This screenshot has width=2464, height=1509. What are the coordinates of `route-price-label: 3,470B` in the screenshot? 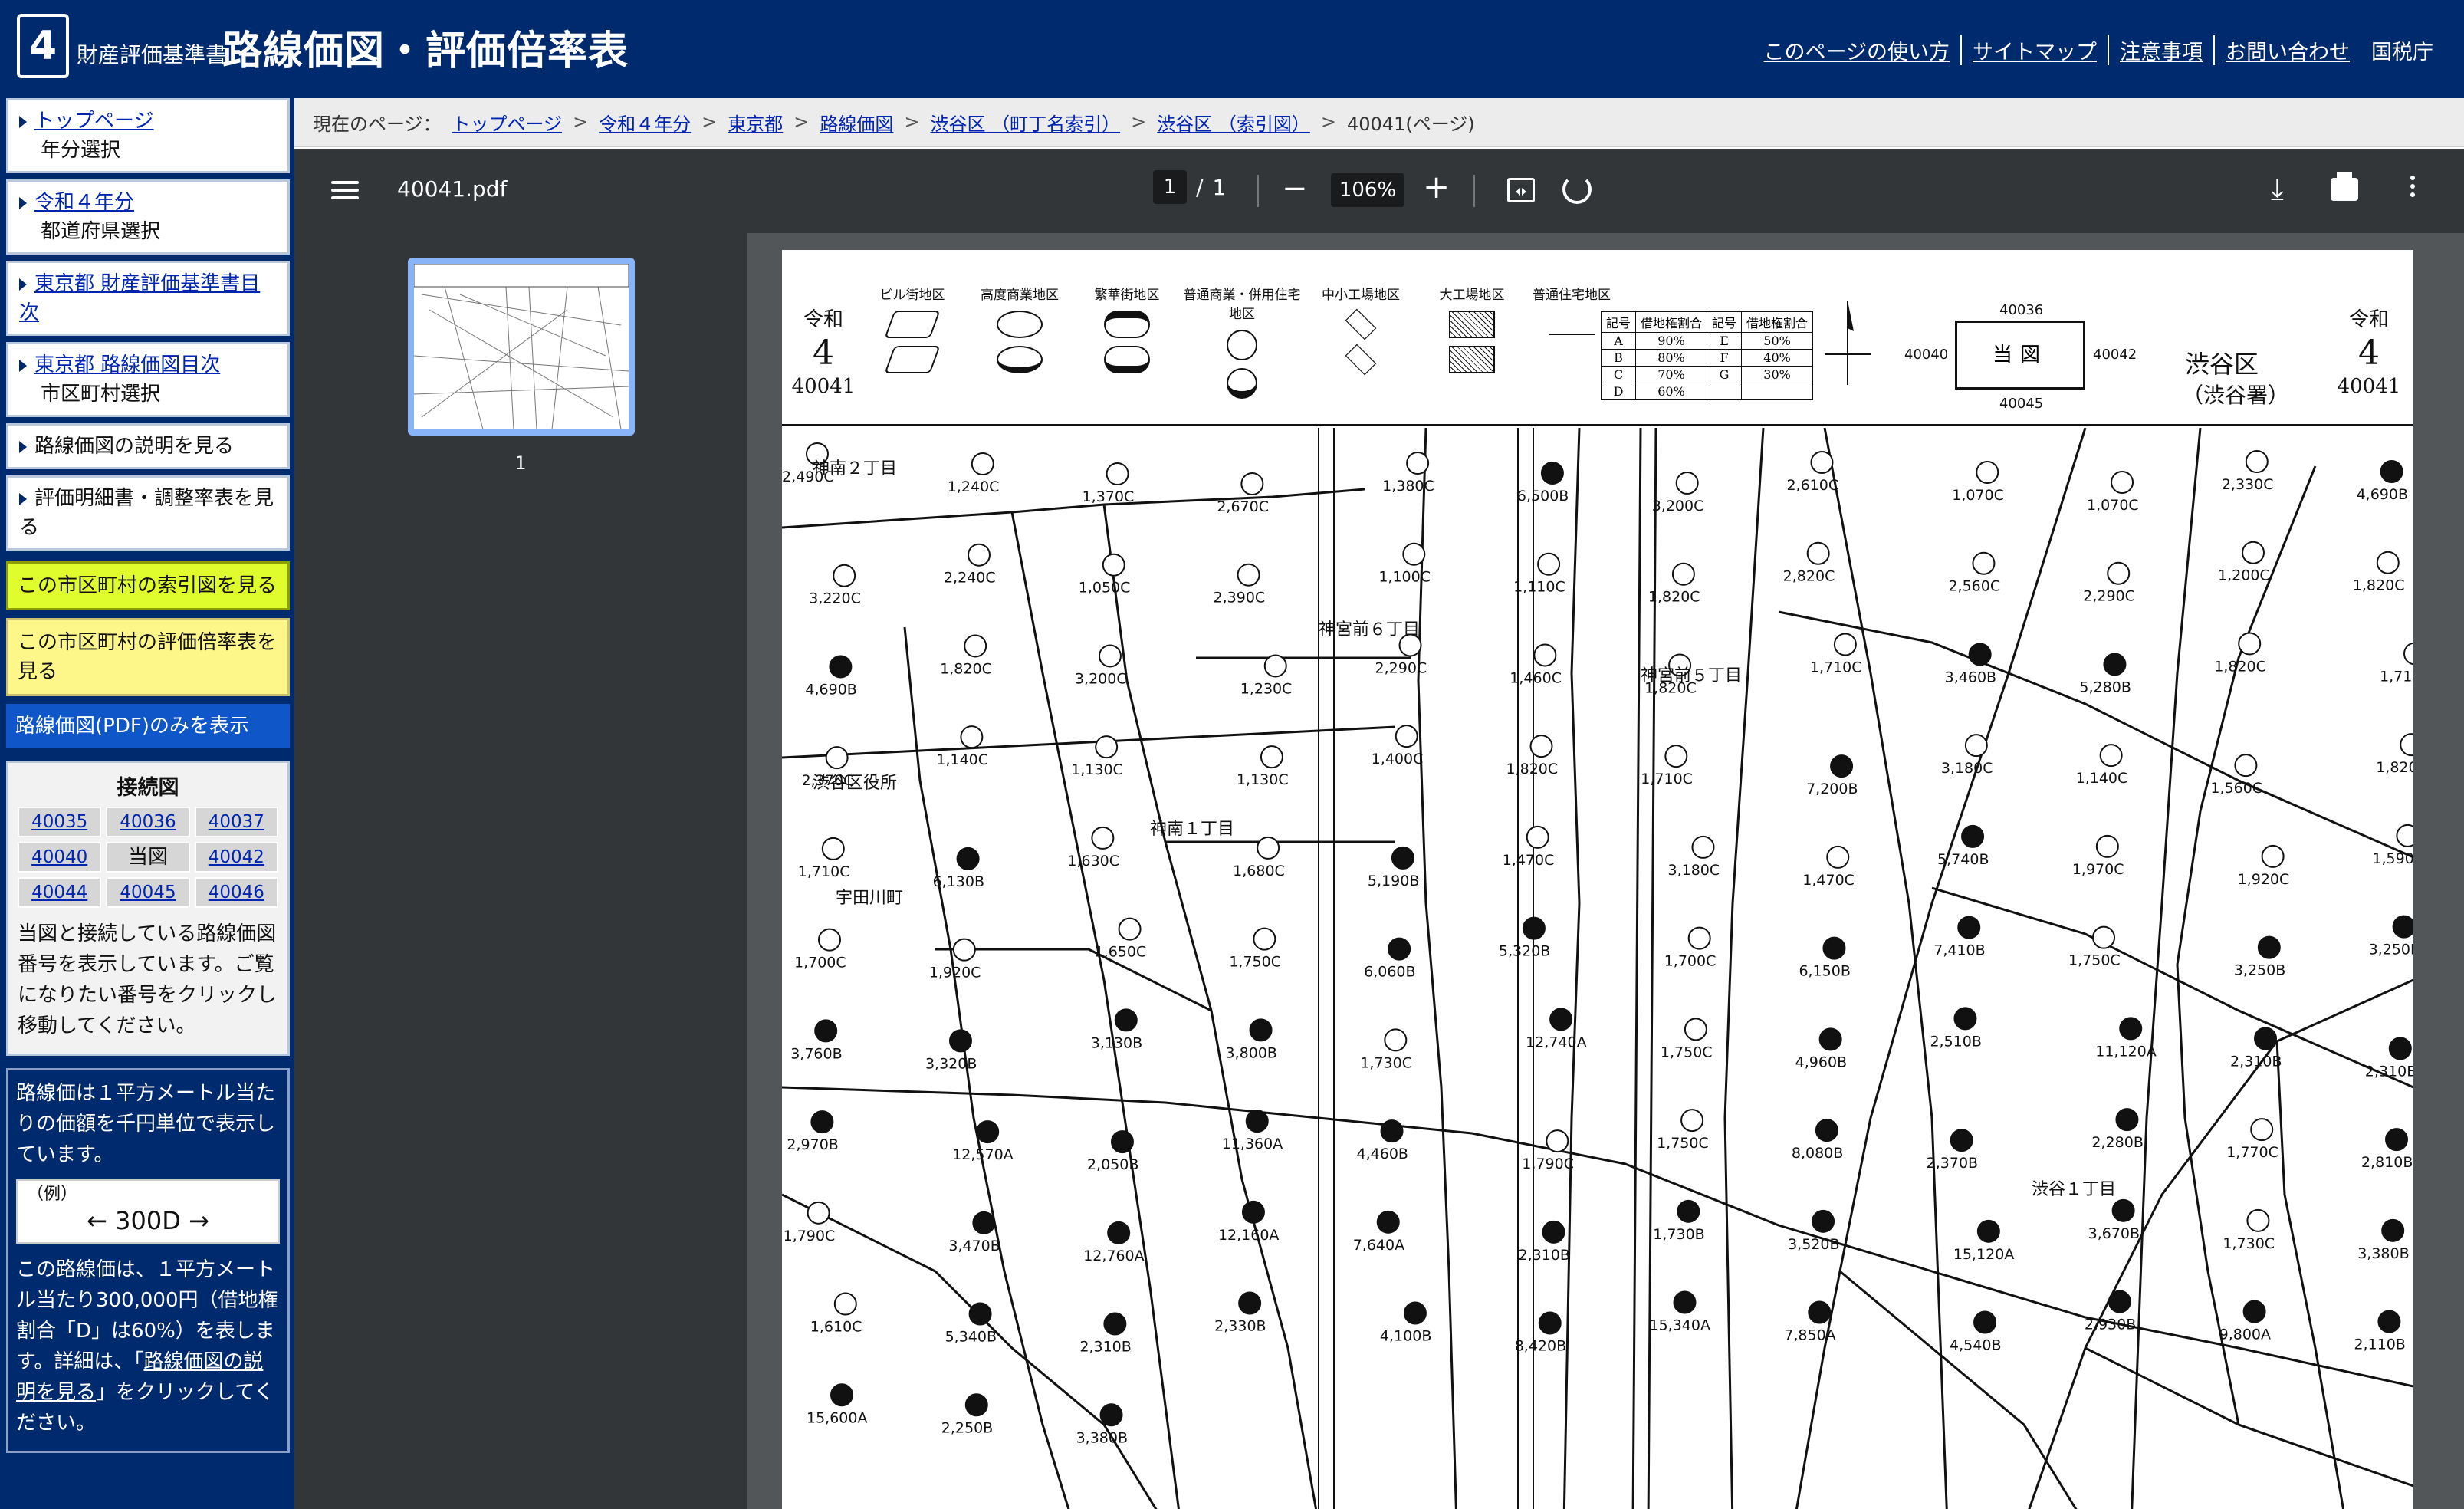 It's located at (974, 1246).